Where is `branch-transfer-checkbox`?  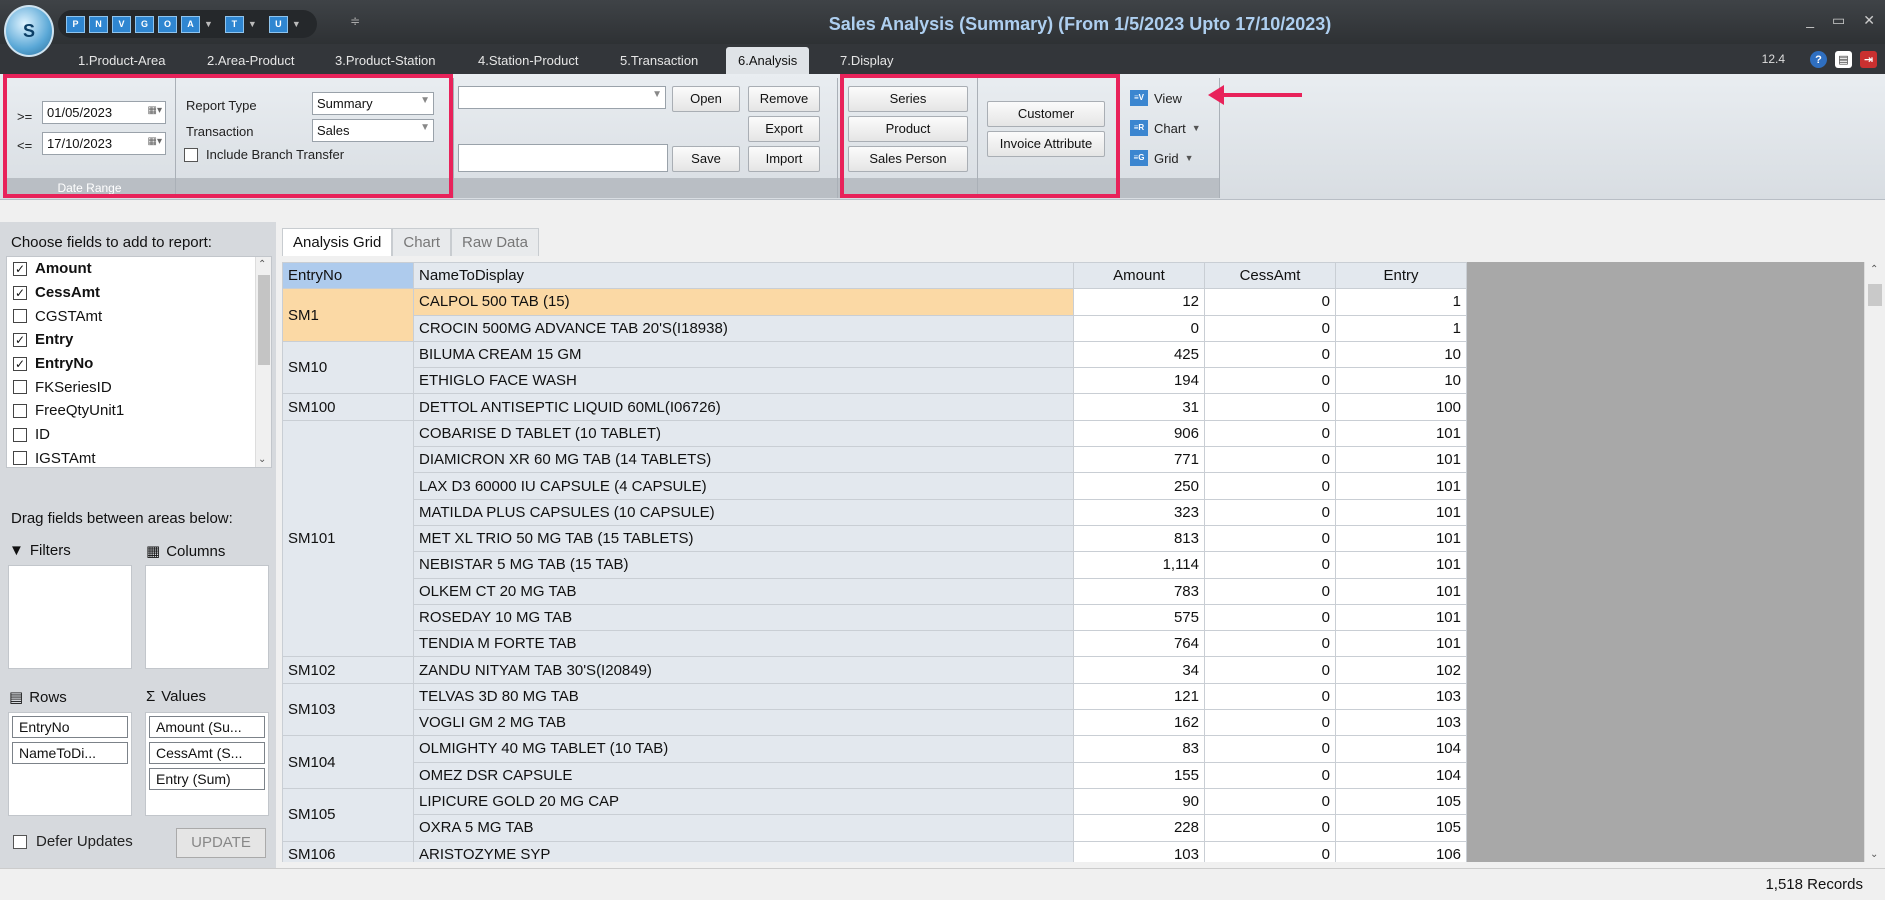 branch-transfer-checkbox is located at coordinates (191, 155).